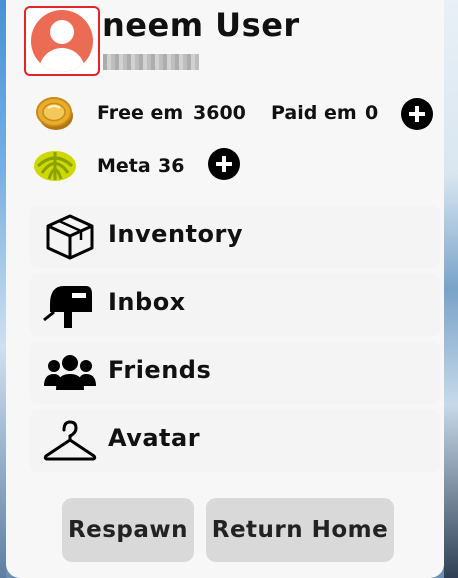 The height and width of the screenshot is (578, 458). Describe the element at coordinates (124, 166) in the screenshot. I see `meta-label: Meta` at that location.